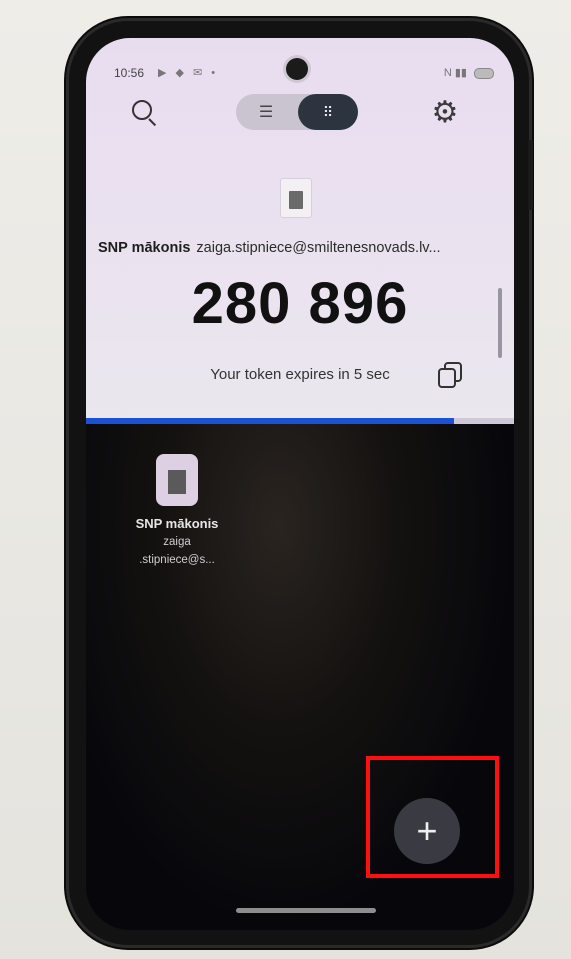 Image resolution: width=571 pixels, height=959 pixels. Describe the element at coordinates (177, 523) in the screenshot. I see `account-tile-name: SNP mākonis` at that location.